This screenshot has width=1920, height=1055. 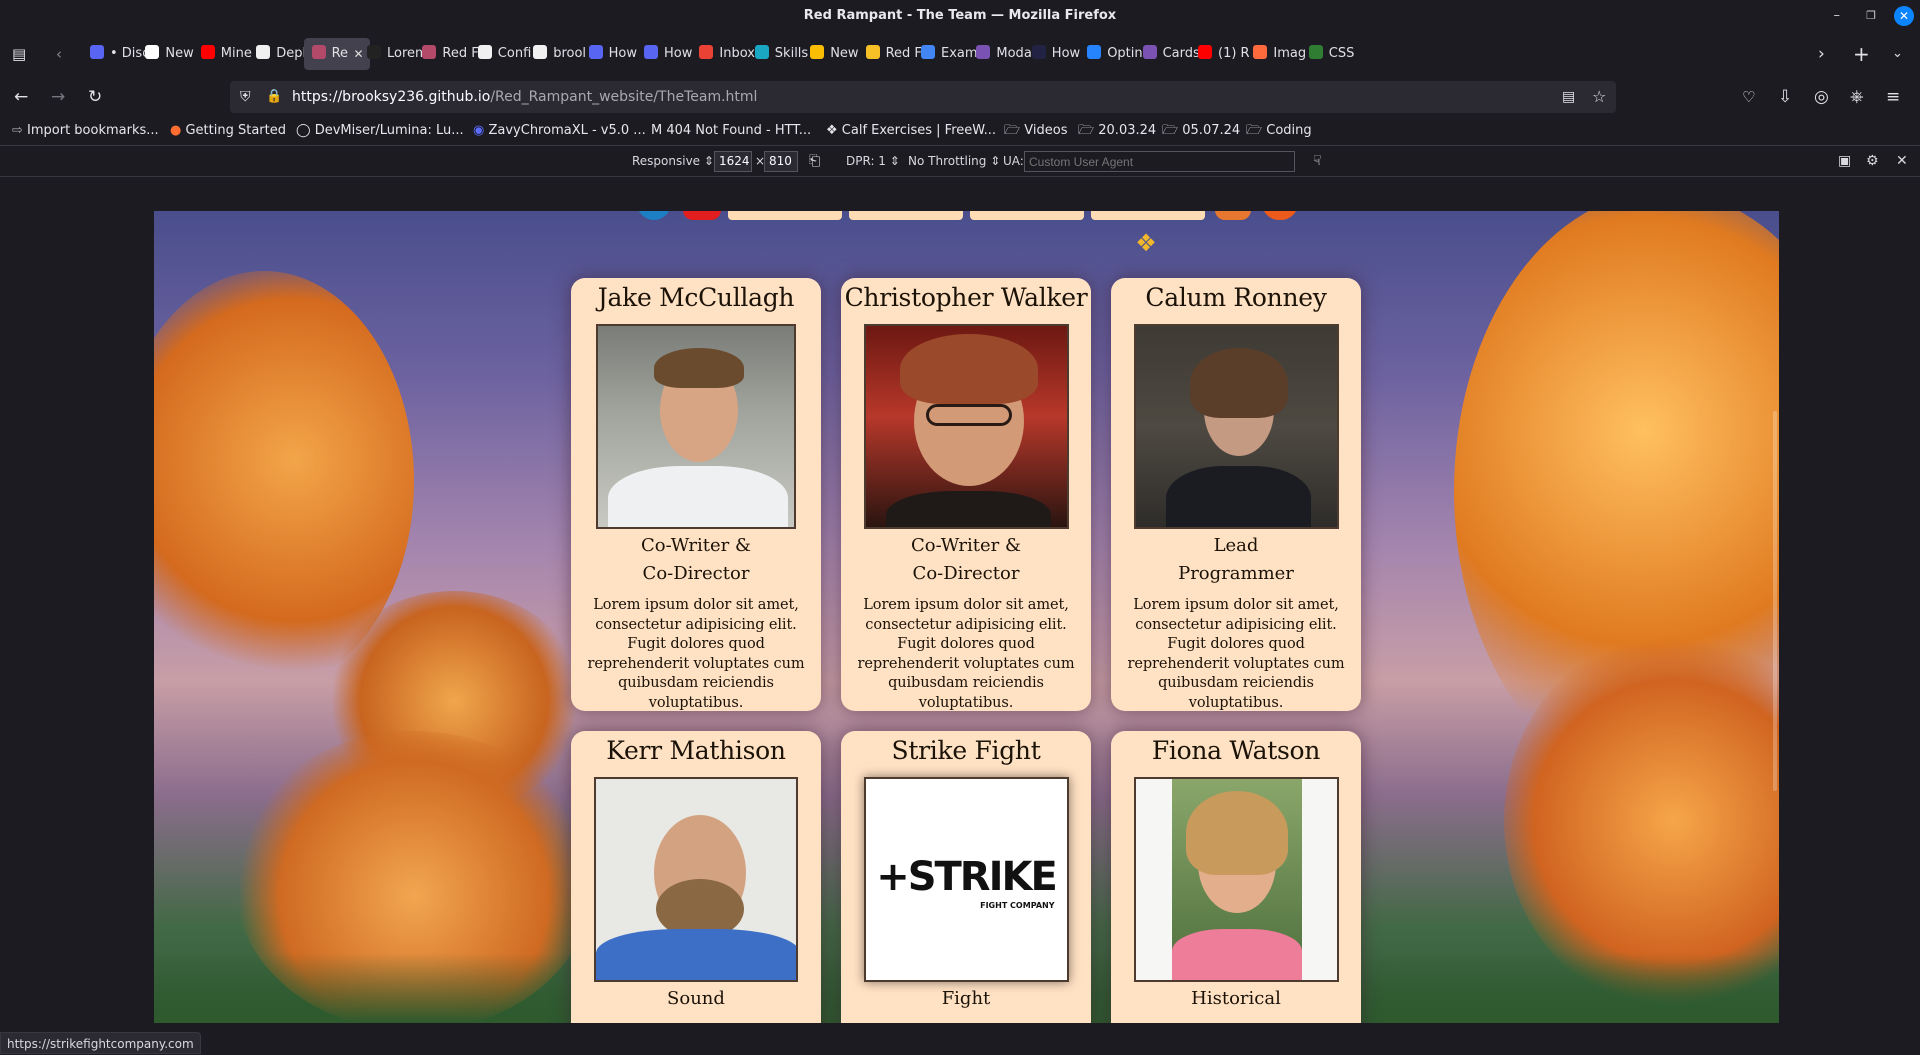 I want to click on user-agent-input, so click(x=1159, y=161).